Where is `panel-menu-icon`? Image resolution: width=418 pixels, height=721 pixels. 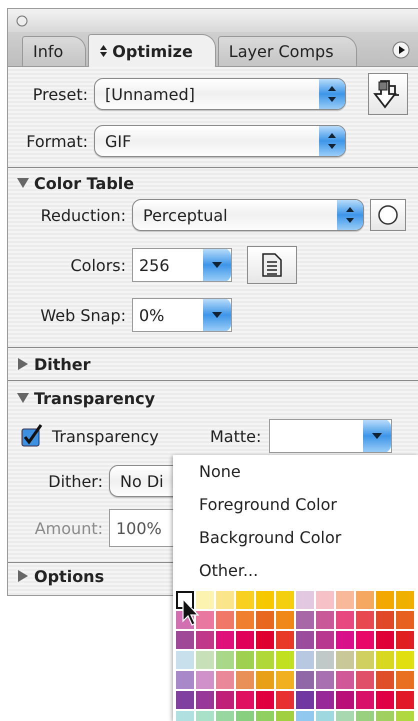 panel-menu-icon is located at coordinates (401, 50).